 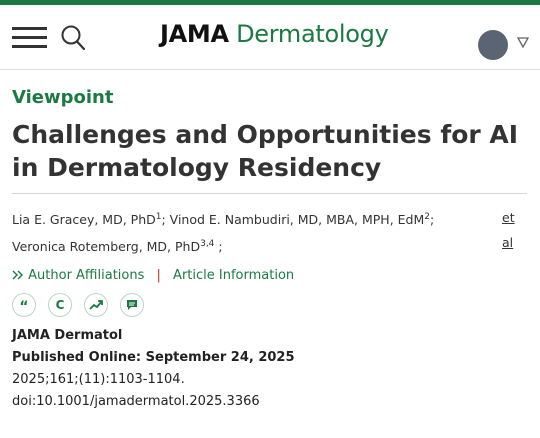 What do you see at coordinates (132, 305) in the screenshot?
I see `comment-icon` at bounding box center [132, 305].